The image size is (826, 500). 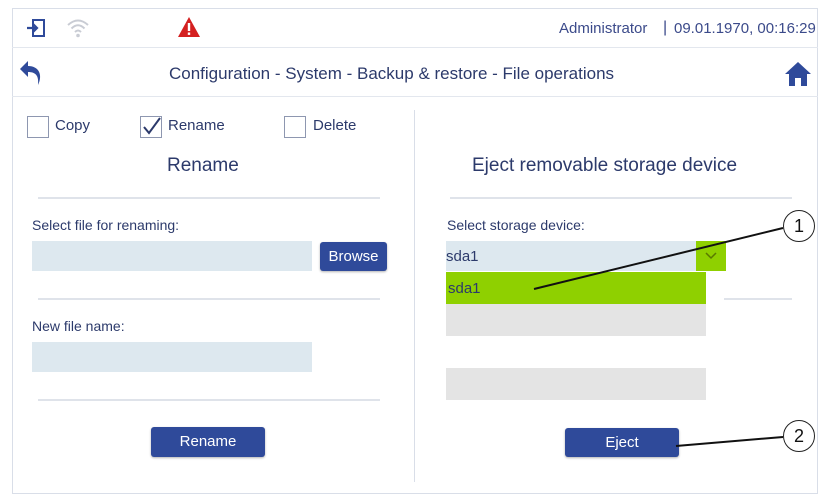 What do you see at coordinates (799, 436) in the screenshot?
I see `callout-2: 2` at bounding box center [799, 436].